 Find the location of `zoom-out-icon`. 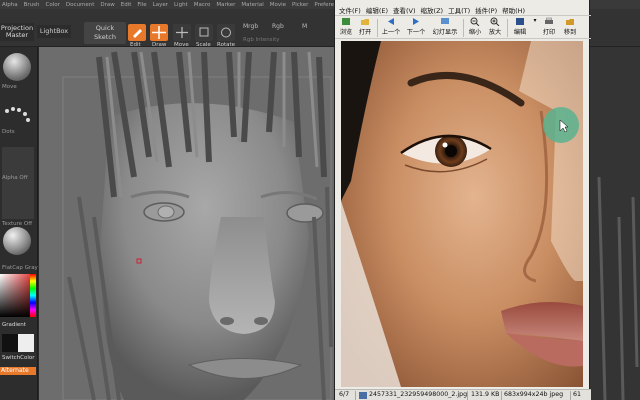

zoom-out-icon is located at coordinates (475, 21).